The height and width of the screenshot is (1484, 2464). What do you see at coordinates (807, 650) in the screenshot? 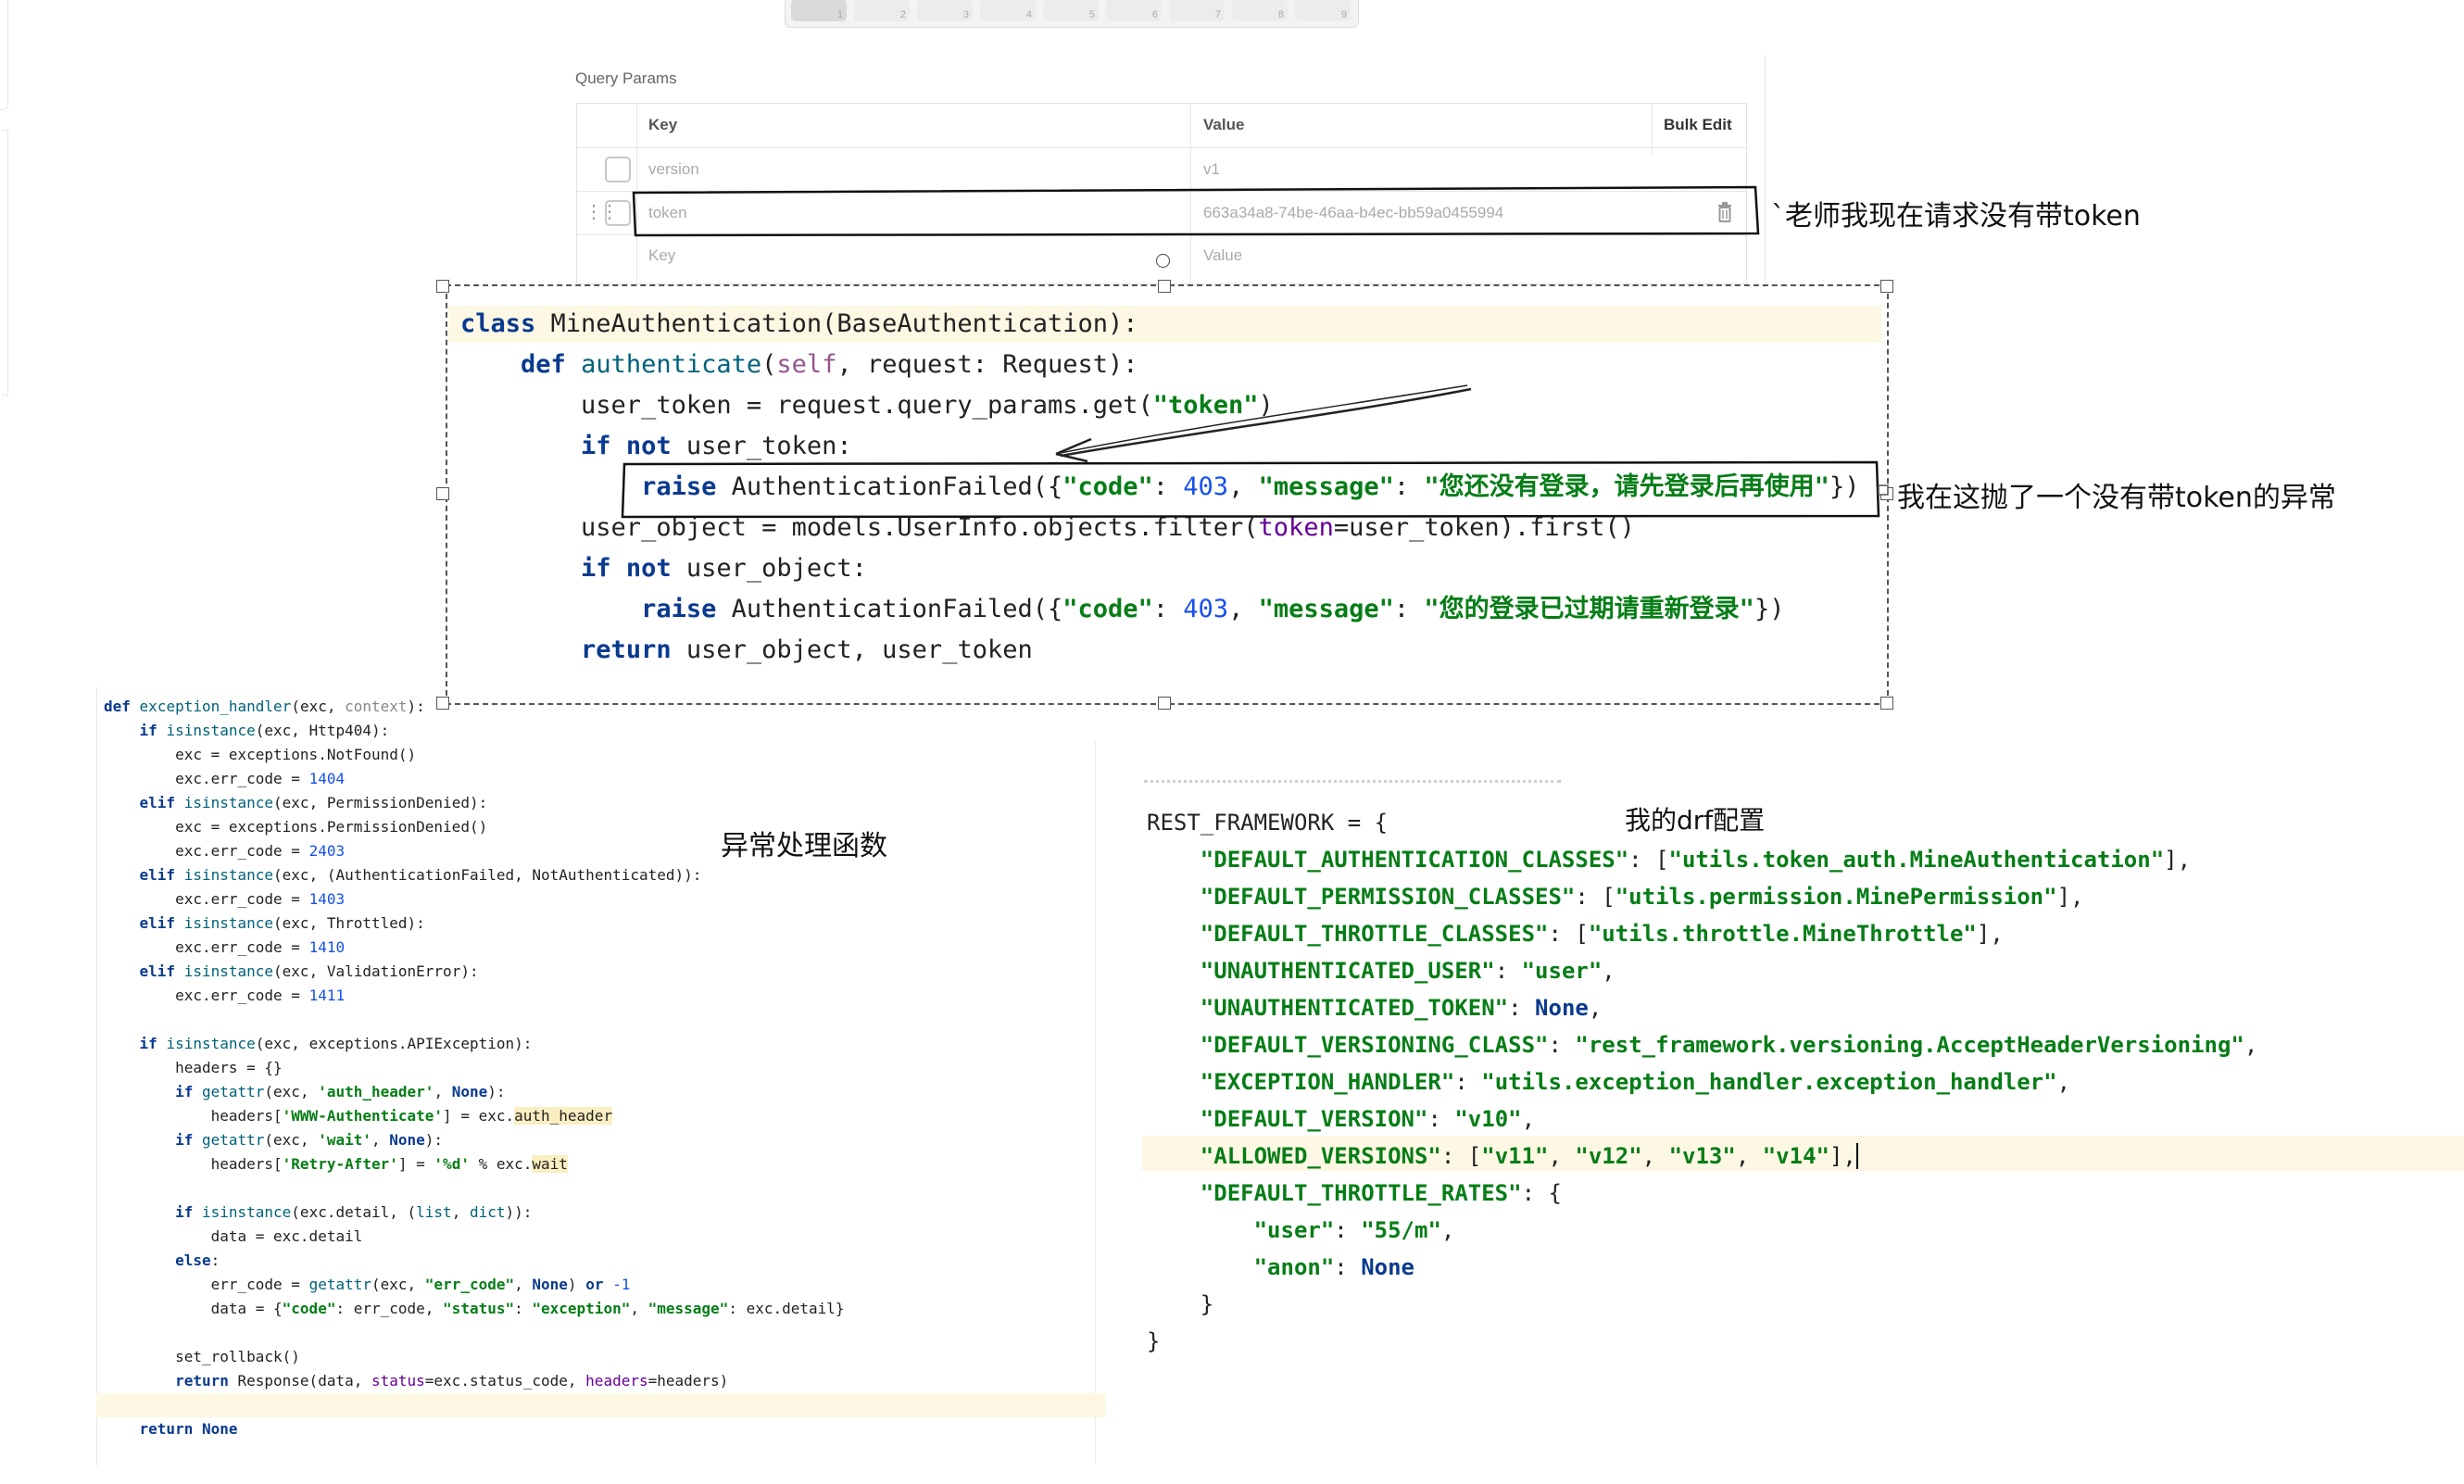
I see `auth-code-line: return user_object, user_token` at bounding box center [807, 650].